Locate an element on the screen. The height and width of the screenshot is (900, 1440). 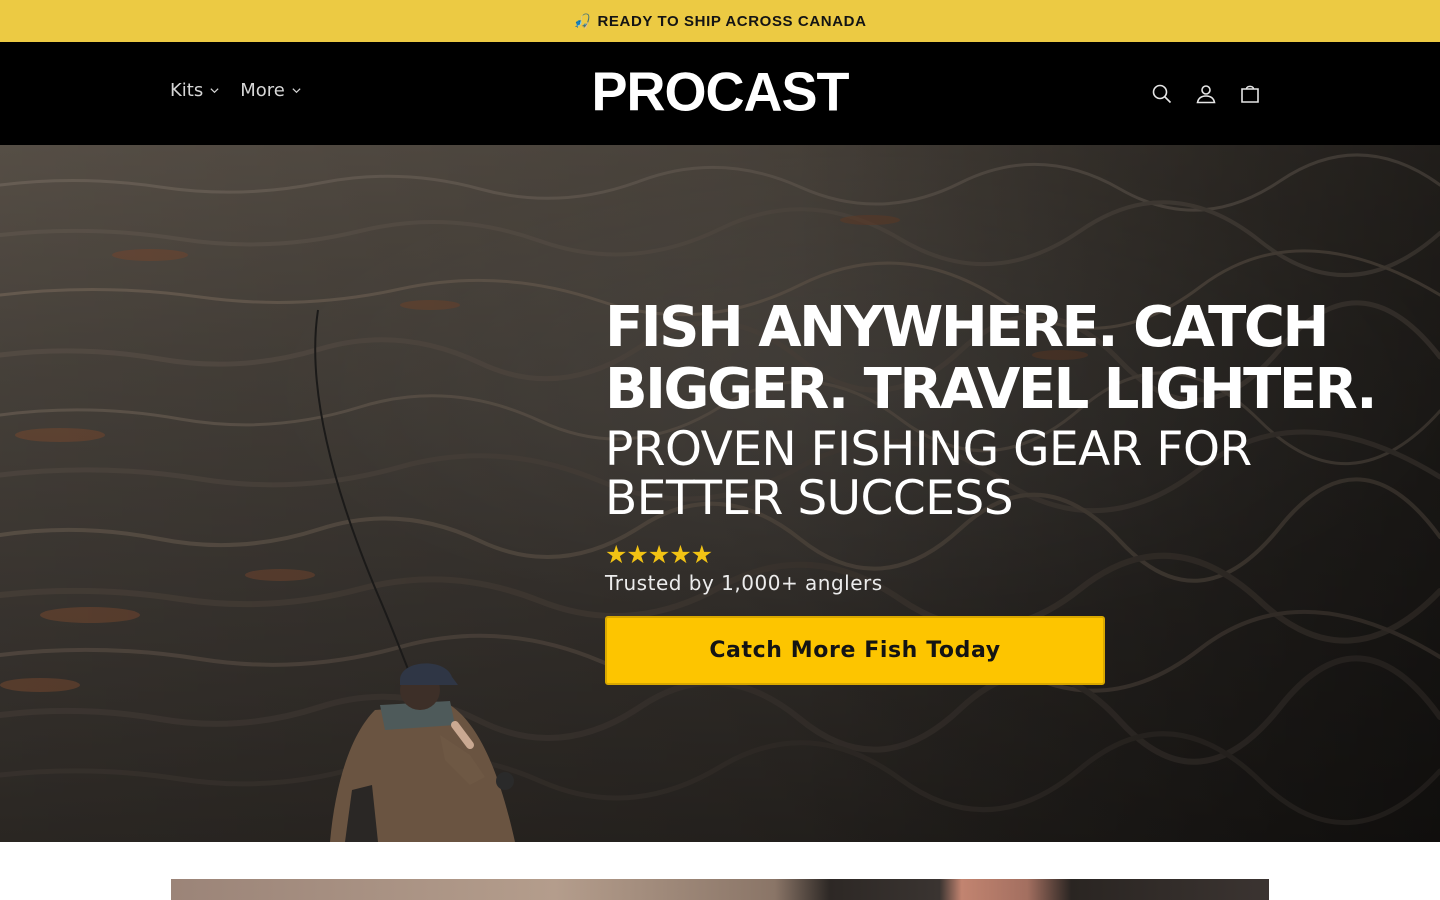
account-icon is located at coordinates (1206, 94).